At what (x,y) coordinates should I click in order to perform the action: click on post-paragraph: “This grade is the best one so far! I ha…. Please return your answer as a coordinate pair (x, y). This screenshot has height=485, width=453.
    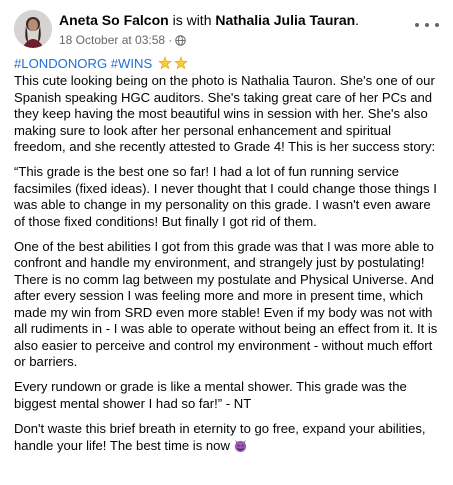
    Looking at the image, I should click on (225, 196).